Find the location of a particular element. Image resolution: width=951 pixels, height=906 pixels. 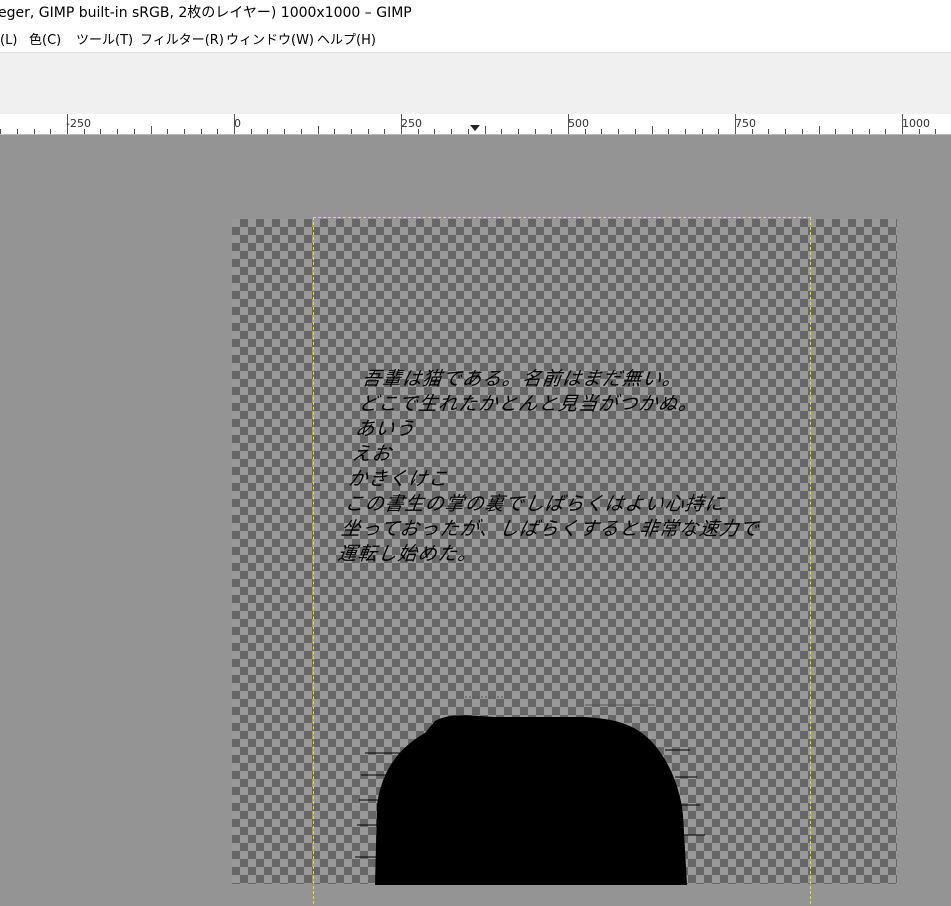

ruler-ticks: -250 0 250 500 750 1000 is located at coordinates (468, 124).